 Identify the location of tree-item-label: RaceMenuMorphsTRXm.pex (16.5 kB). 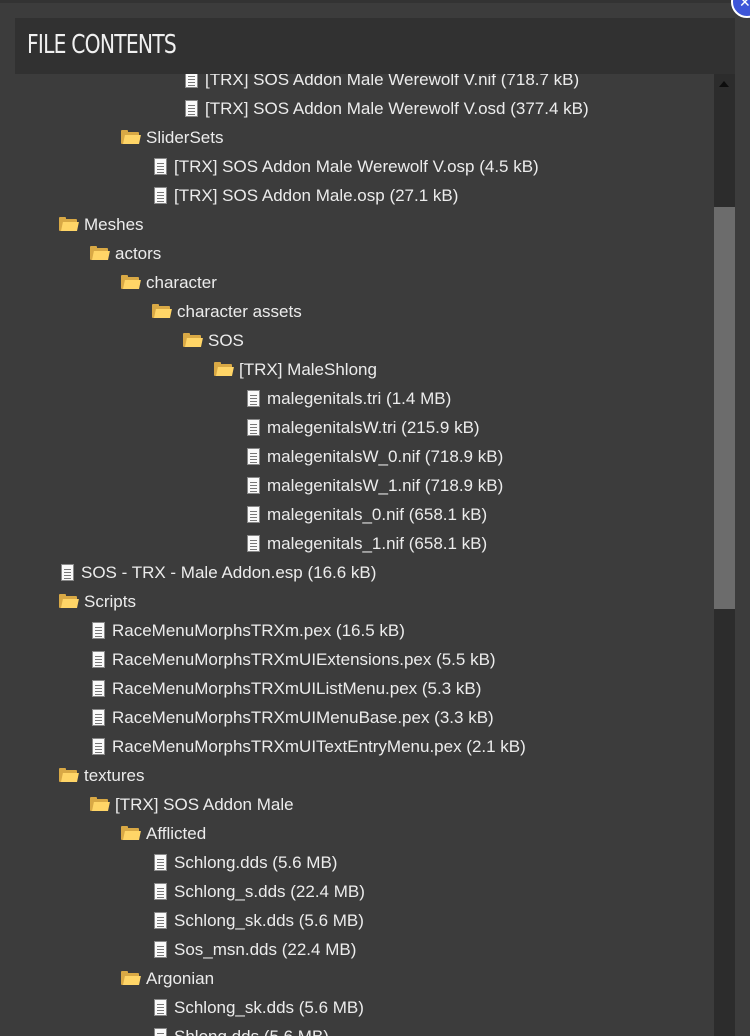
(258, 630).